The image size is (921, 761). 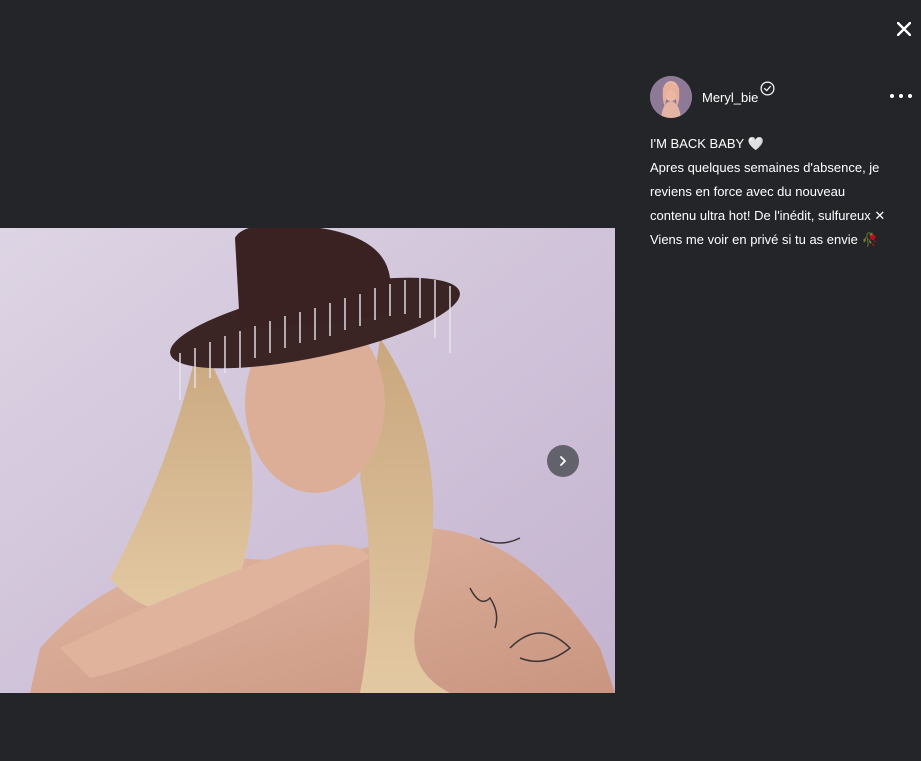 I want to click on avatar, so click(x=671, y=97).